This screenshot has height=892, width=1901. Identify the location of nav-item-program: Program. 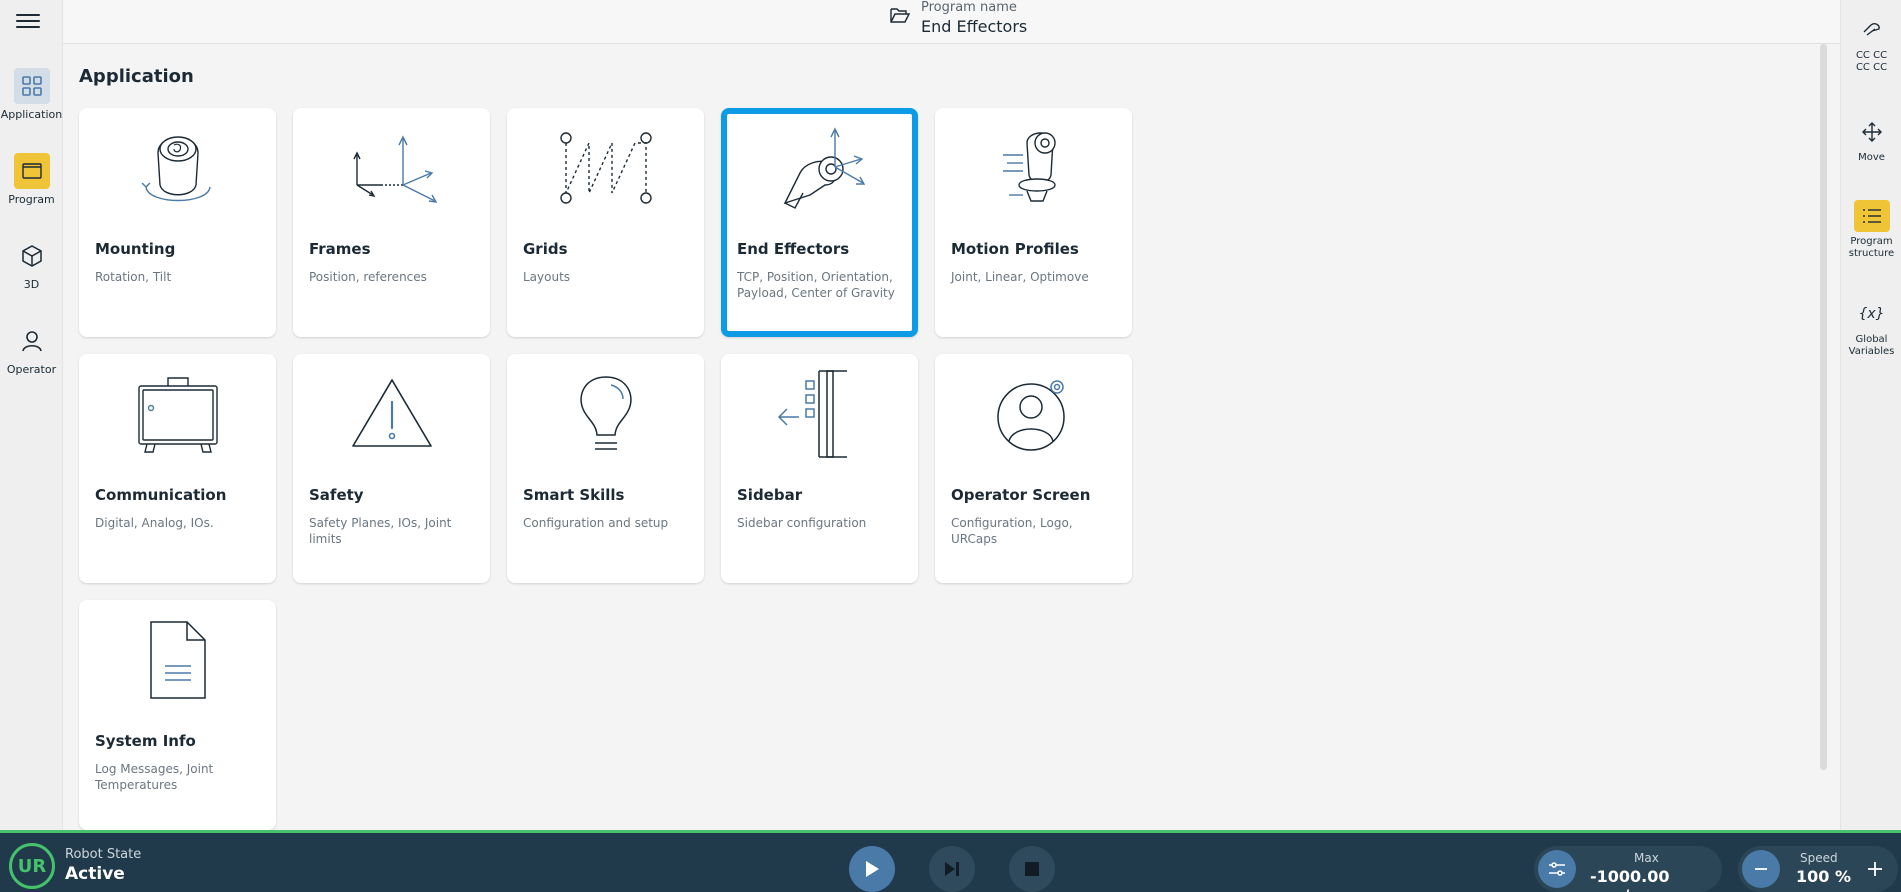
(31, 179).